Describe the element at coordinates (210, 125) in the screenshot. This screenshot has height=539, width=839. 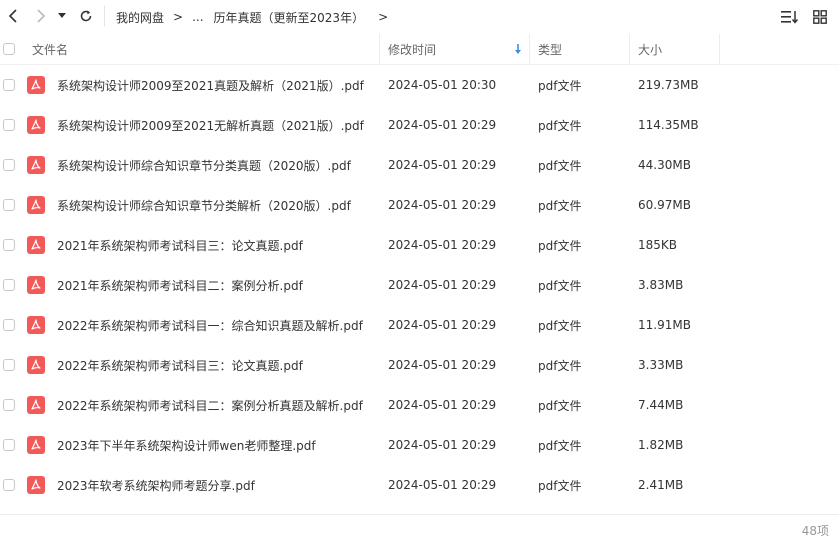
I see `file-name: 系统架构设计师2009至2021无解析真题（2021版）.pdf` at that location.